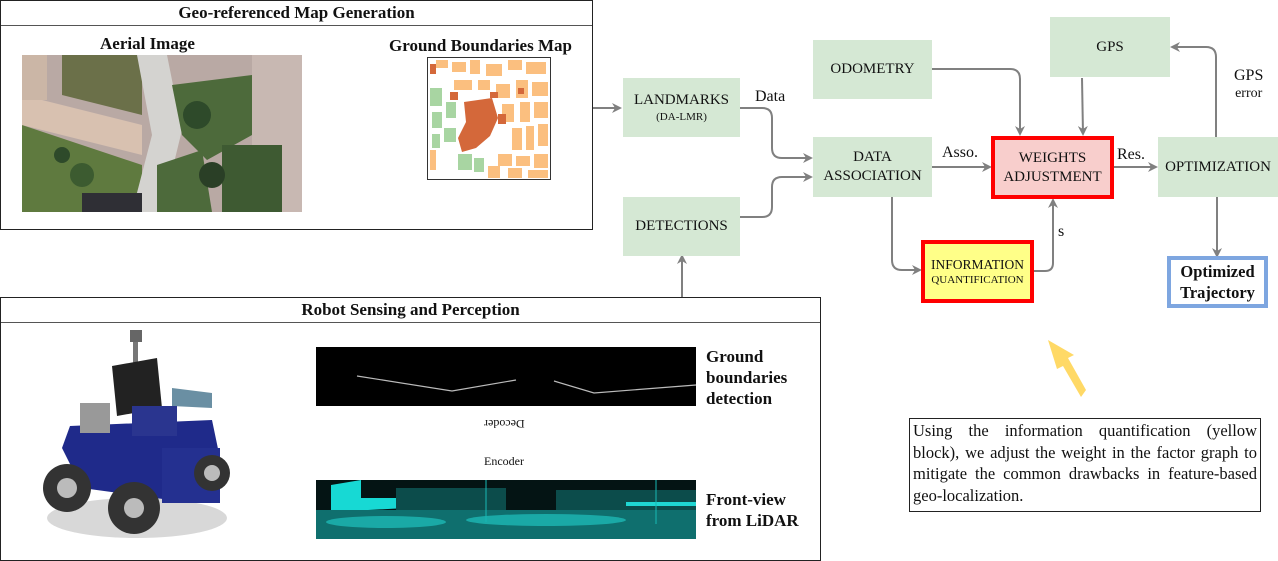  Describe the element at coordinates (681, 107) in the screenshot. I see `landmarks-block: LANDMARKS (DA-LMR)` at that location.